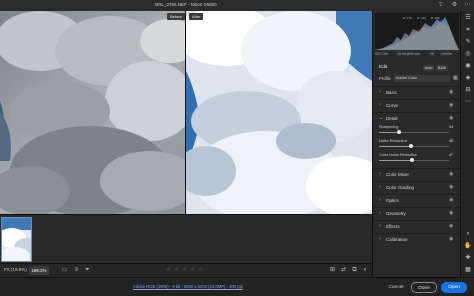  I want to click on section-label: Detail, so click(392, 118).